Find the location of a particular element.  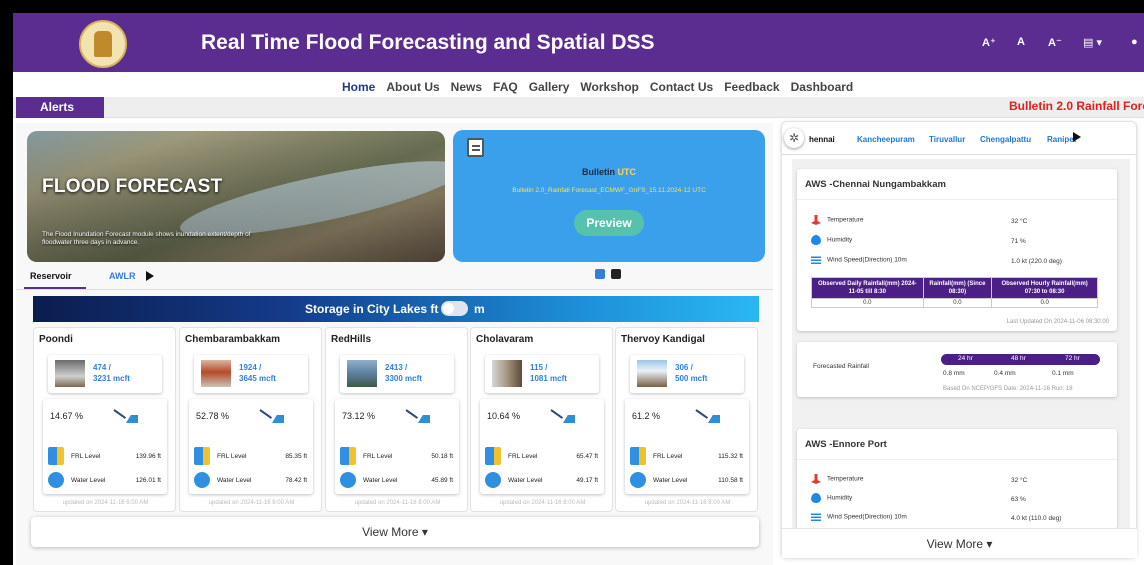

capacity-total: 1081 mcft is located at coordinates (548, 378).